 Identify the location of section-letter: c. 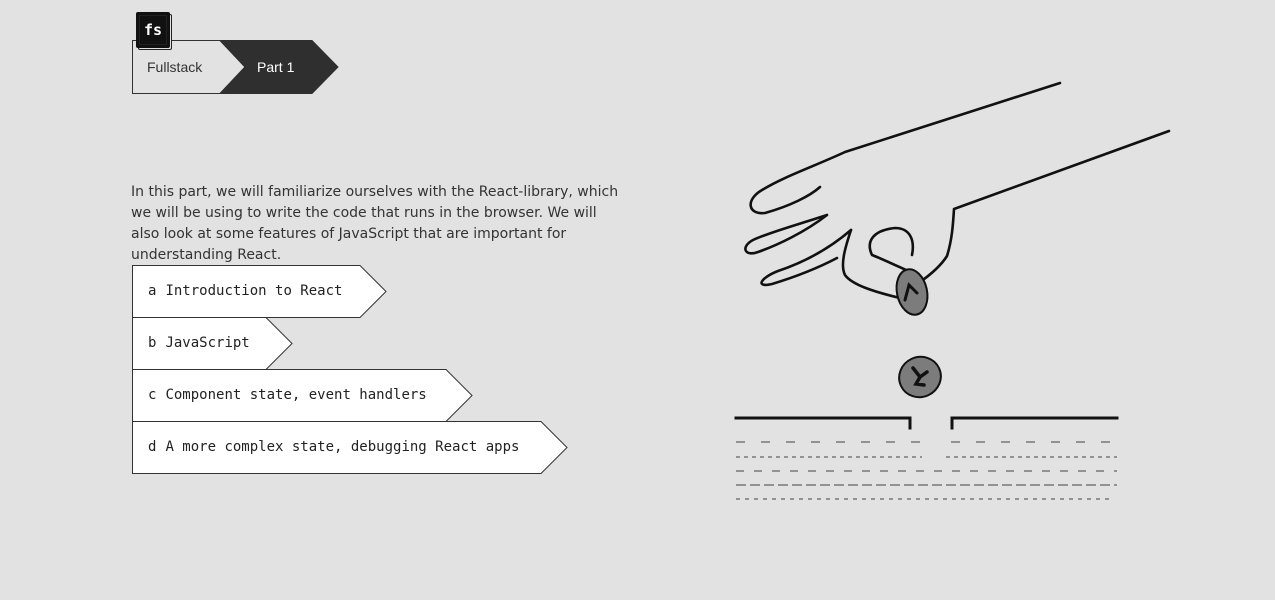
(152, 395).